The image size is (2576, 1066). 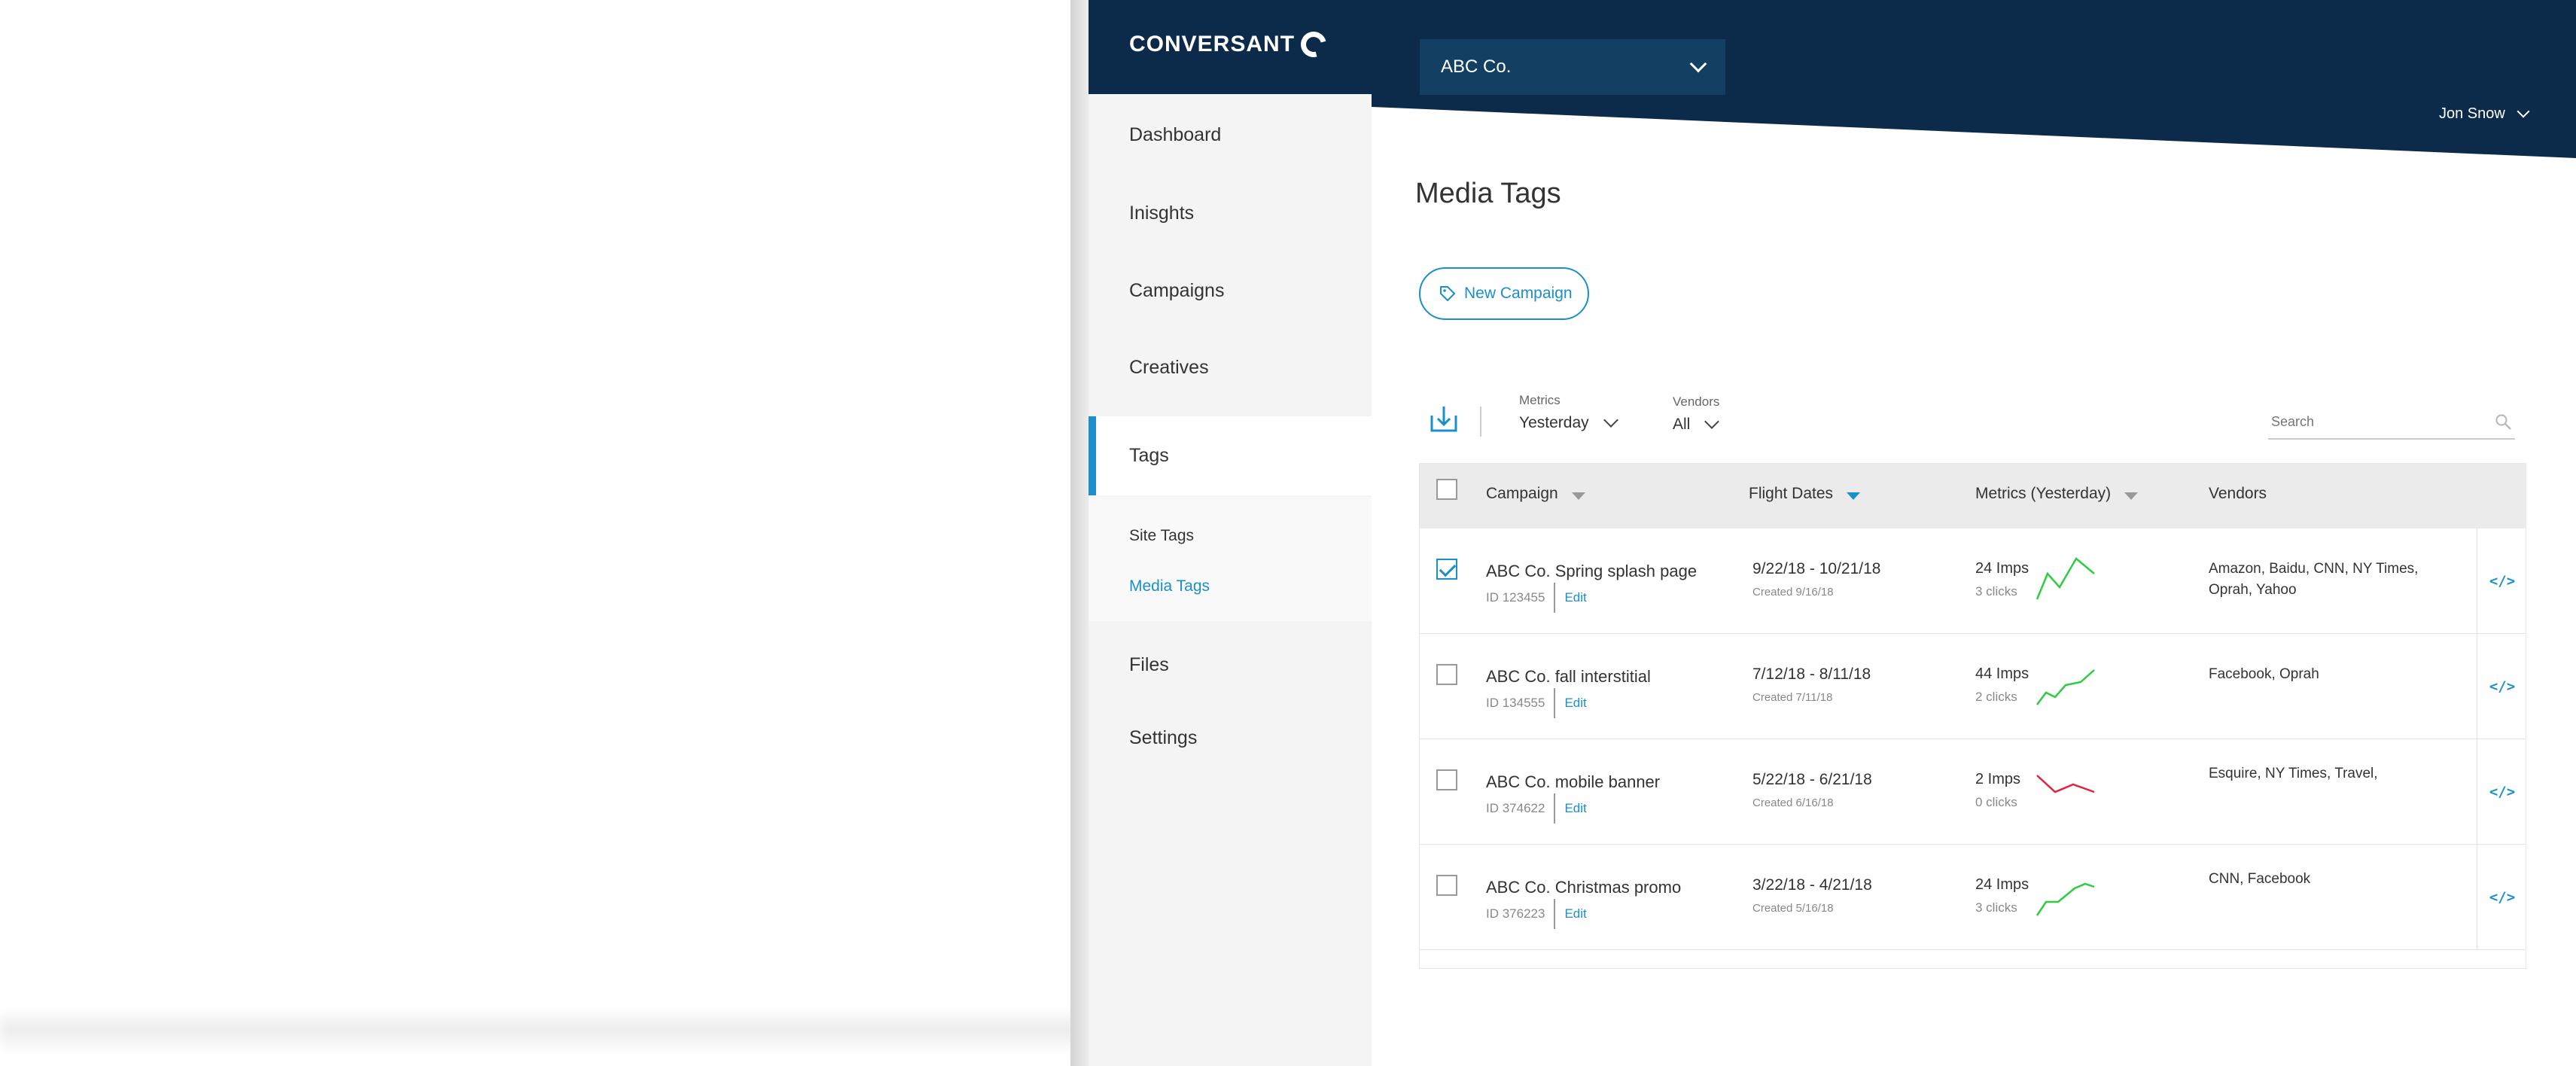 What do you see at coordinates (1231, 367) in the screenshot?
I see `sidebar-item-creatives: Creatives` at bounding box center [1231, 367].